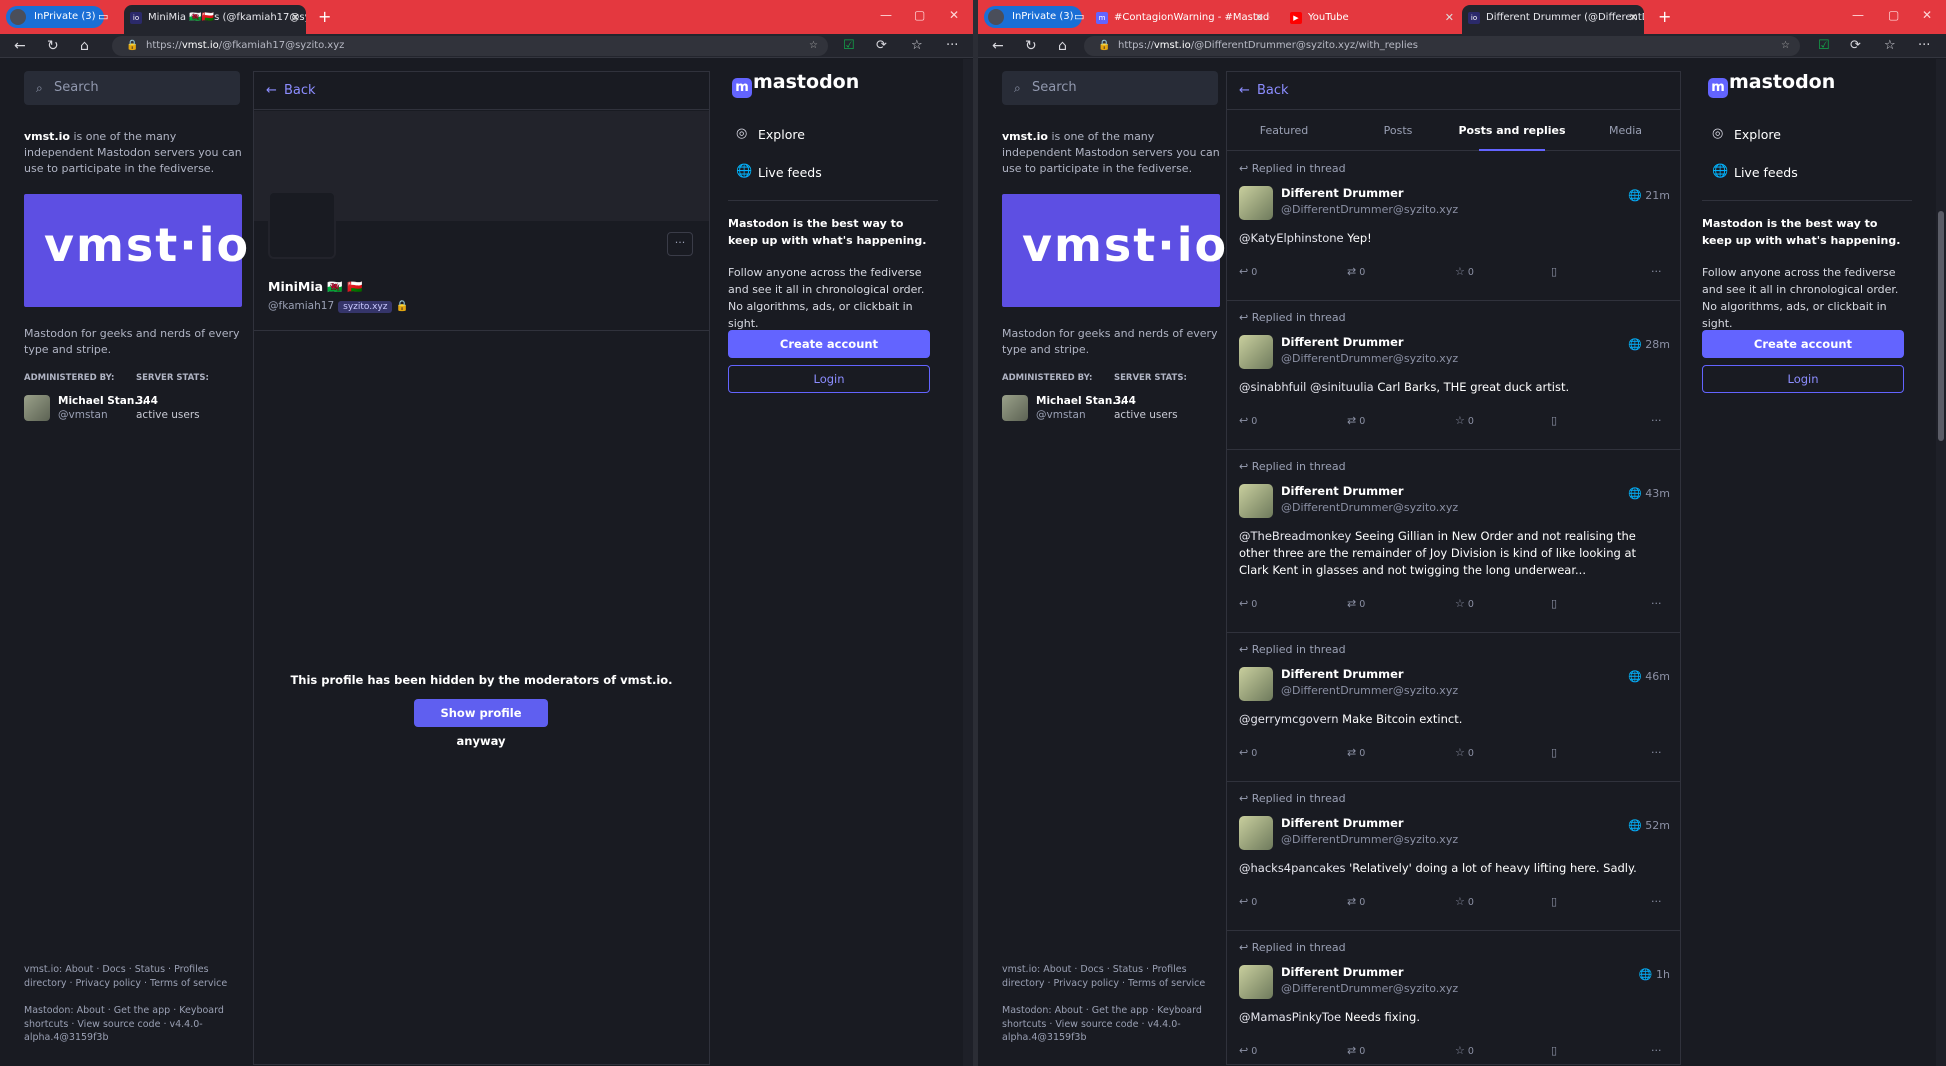  What do you see at coordinates (680, 244) in the screenshot?
I see `more-options-button: ···` at bounding box center [680, 244].